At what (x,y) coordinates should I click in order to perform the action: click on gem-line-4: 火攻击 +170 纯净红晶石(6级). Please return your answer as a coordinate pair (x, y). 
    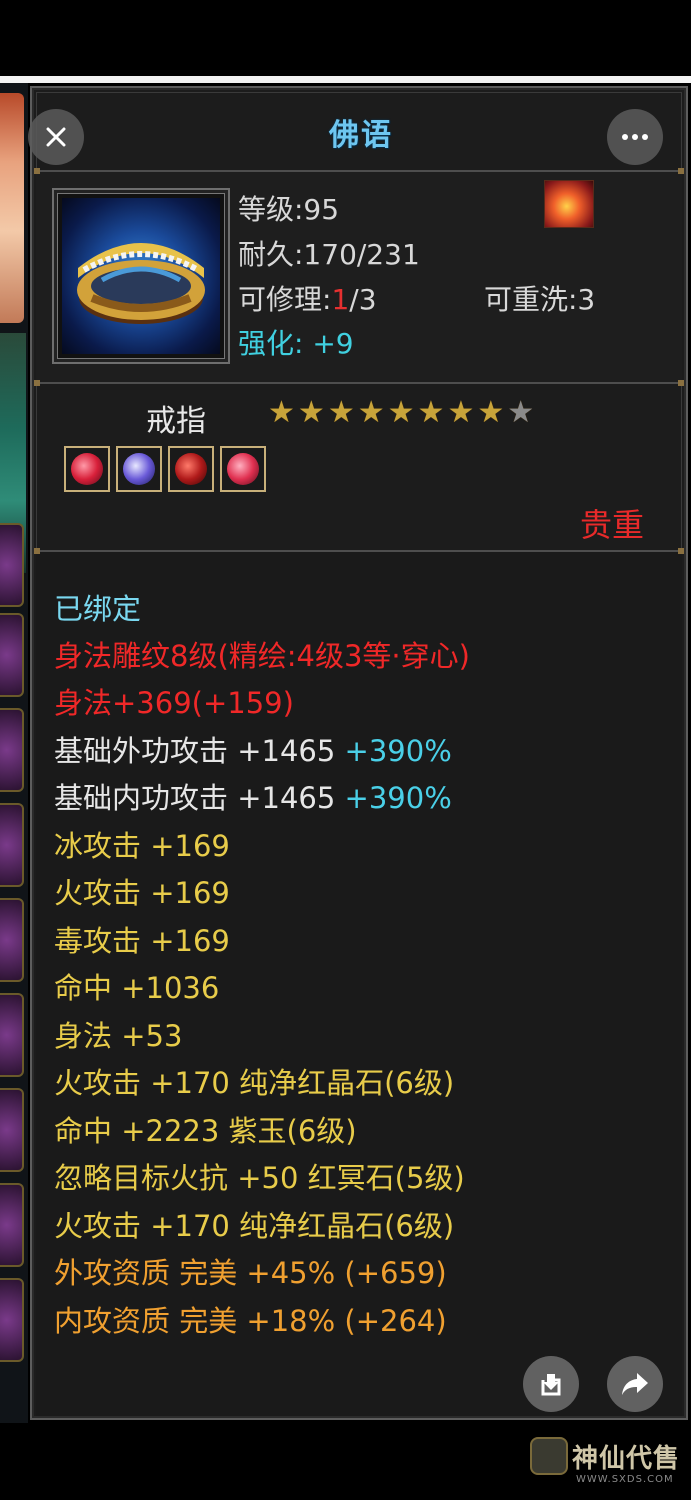
    Looking at the image, I should click on (254, 1226).